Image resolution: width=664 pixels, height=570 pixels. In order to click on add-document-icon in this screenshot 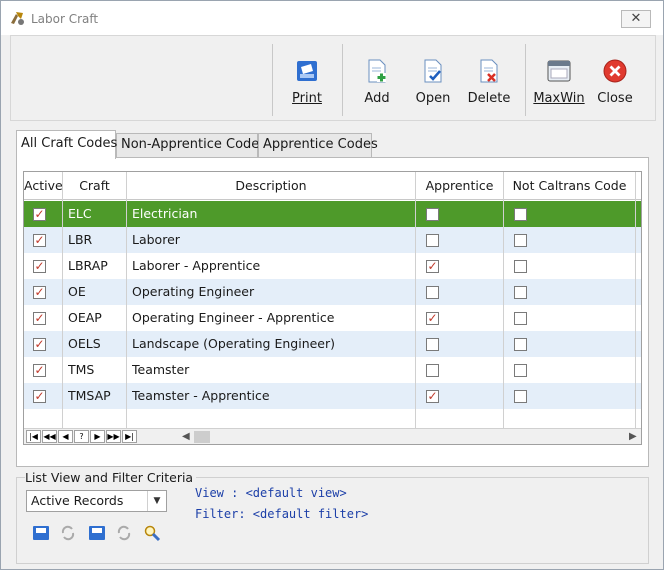, I will do `click(377, 71)`.